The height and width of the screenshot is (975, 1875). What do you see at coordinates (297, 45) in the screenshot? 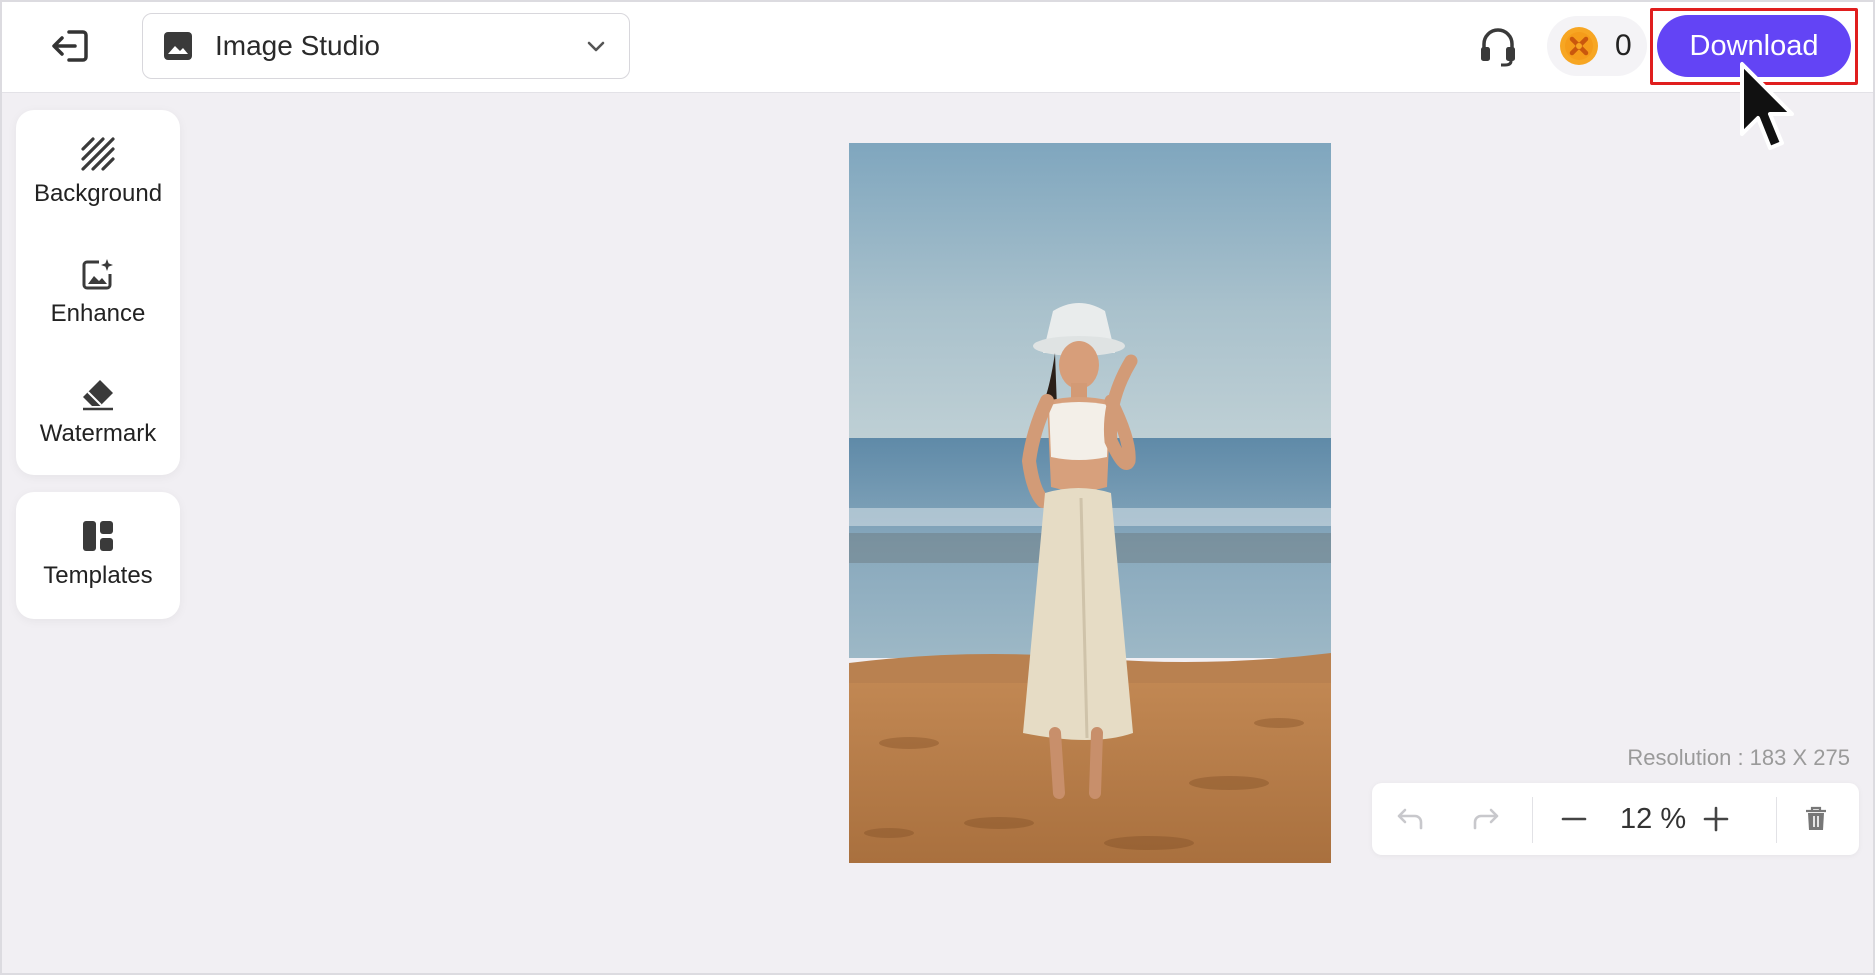
I see `project-name: Image Studio` at bounding box center [297, 45].